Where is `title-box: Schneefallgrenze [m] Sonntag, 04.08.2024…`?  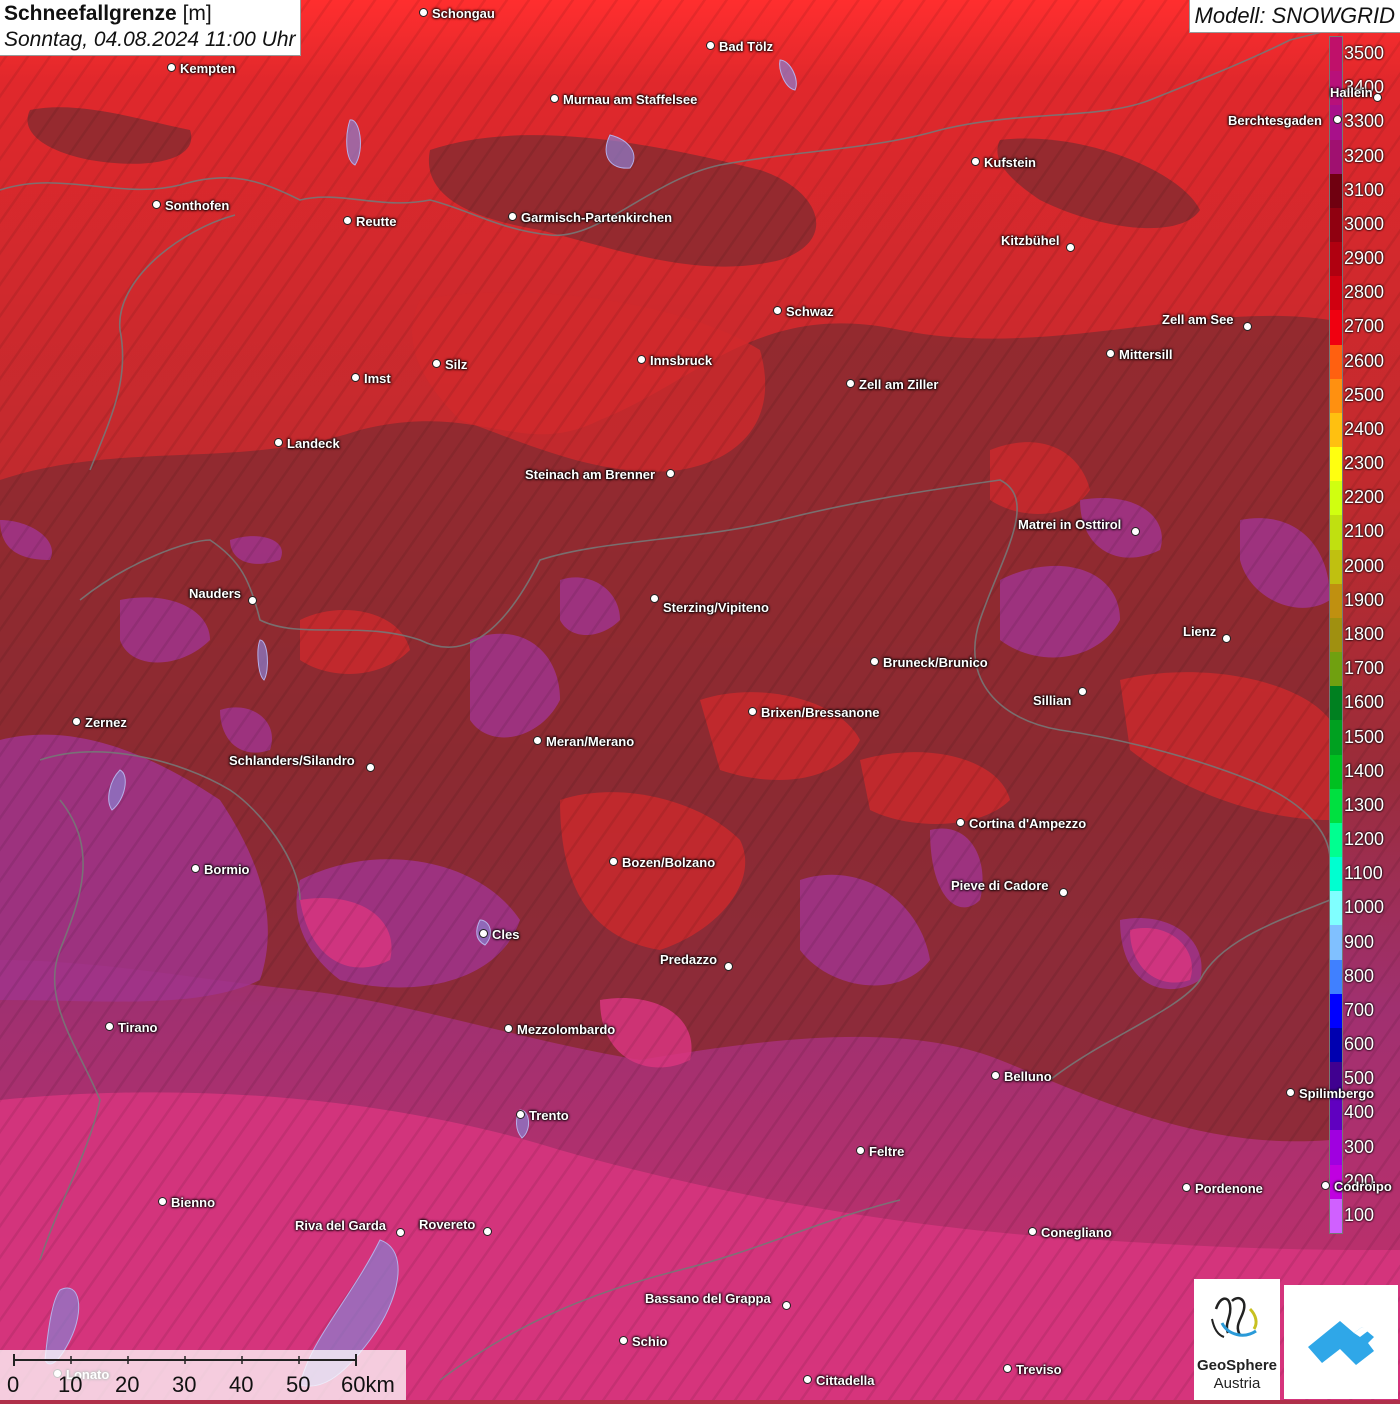 title-box: Schneefallgrenze [m] Sonntag, 04.08.2024… is located at coordinates (150, 28).